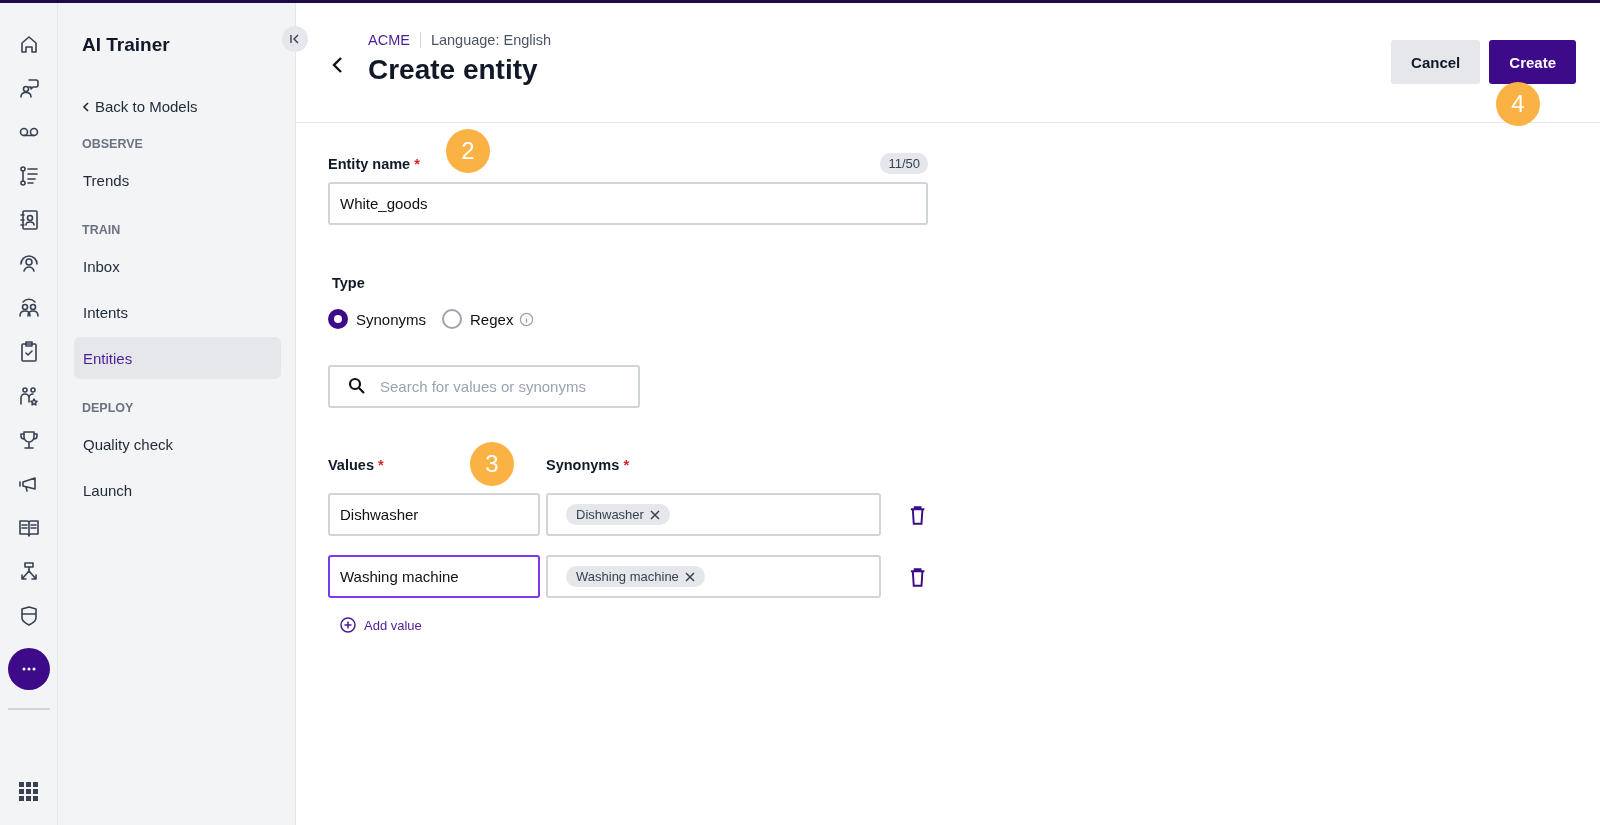  Describe the element at coordinates (713, 576) in the screenshot. I see `synonyms-field: Washing machine` at that location.